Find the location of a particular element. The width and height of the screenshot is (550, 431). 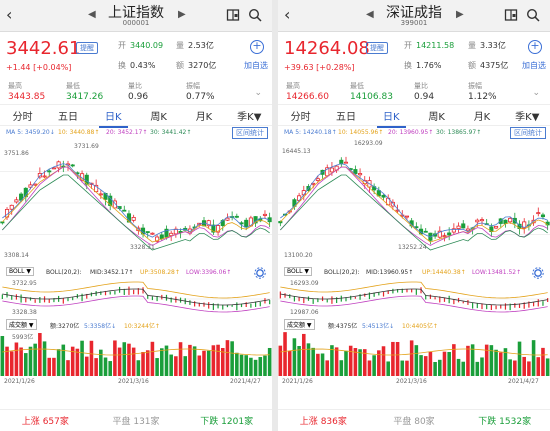

volume-chart: 5993亿 2021/1/26 2021/3/16 2021/4/27 is located at coordinates (136, 360).